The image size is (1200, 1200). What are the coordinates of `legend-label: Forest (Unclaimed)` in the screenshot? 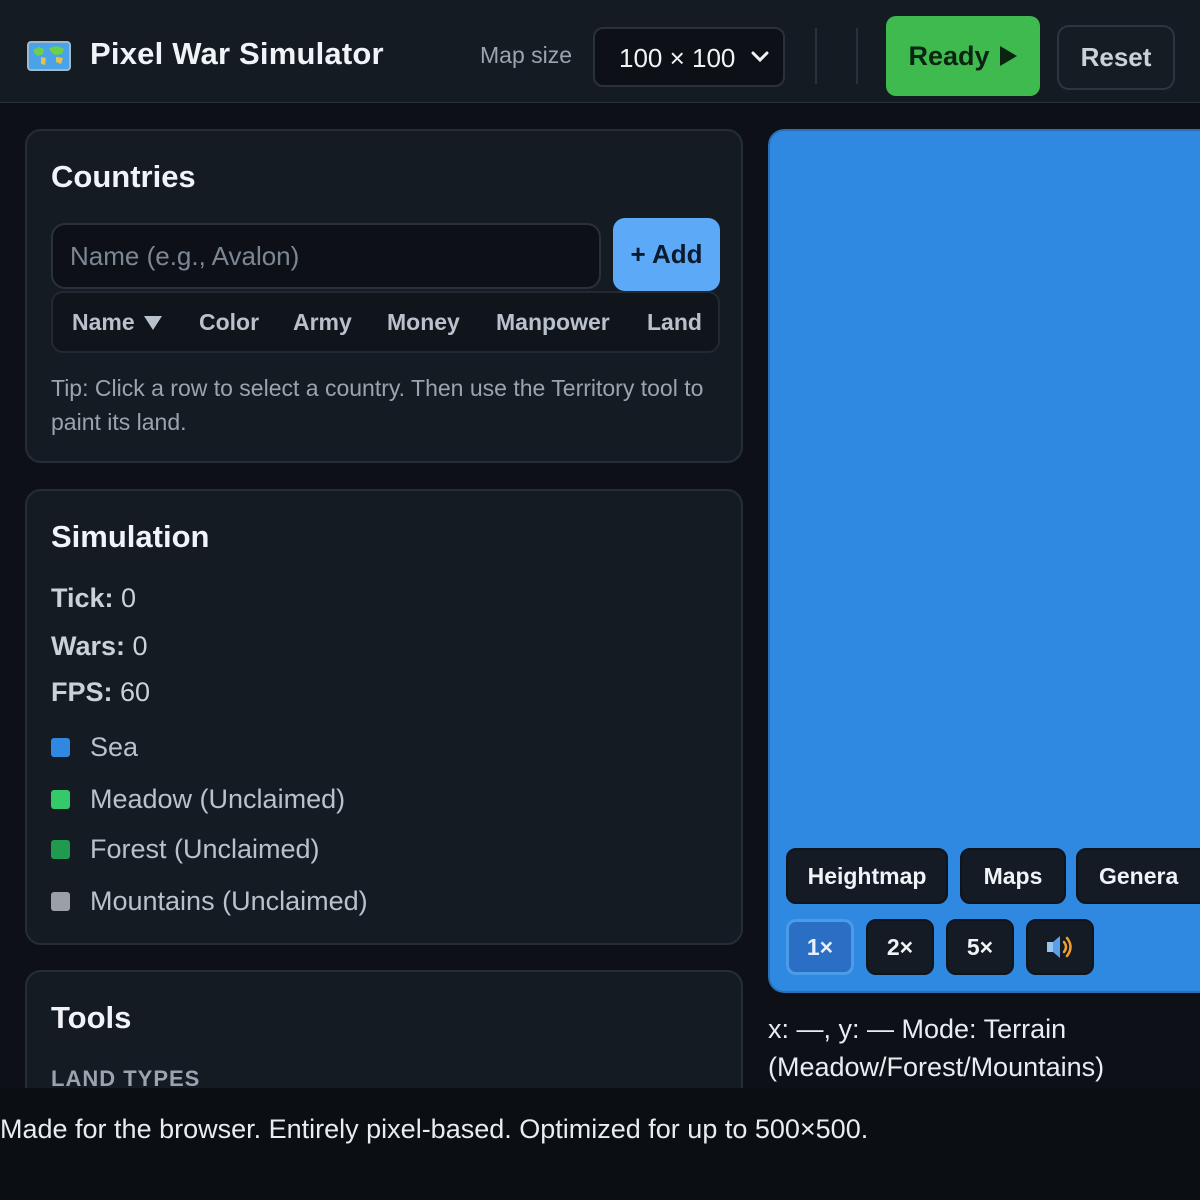 It's located at (205, 848).